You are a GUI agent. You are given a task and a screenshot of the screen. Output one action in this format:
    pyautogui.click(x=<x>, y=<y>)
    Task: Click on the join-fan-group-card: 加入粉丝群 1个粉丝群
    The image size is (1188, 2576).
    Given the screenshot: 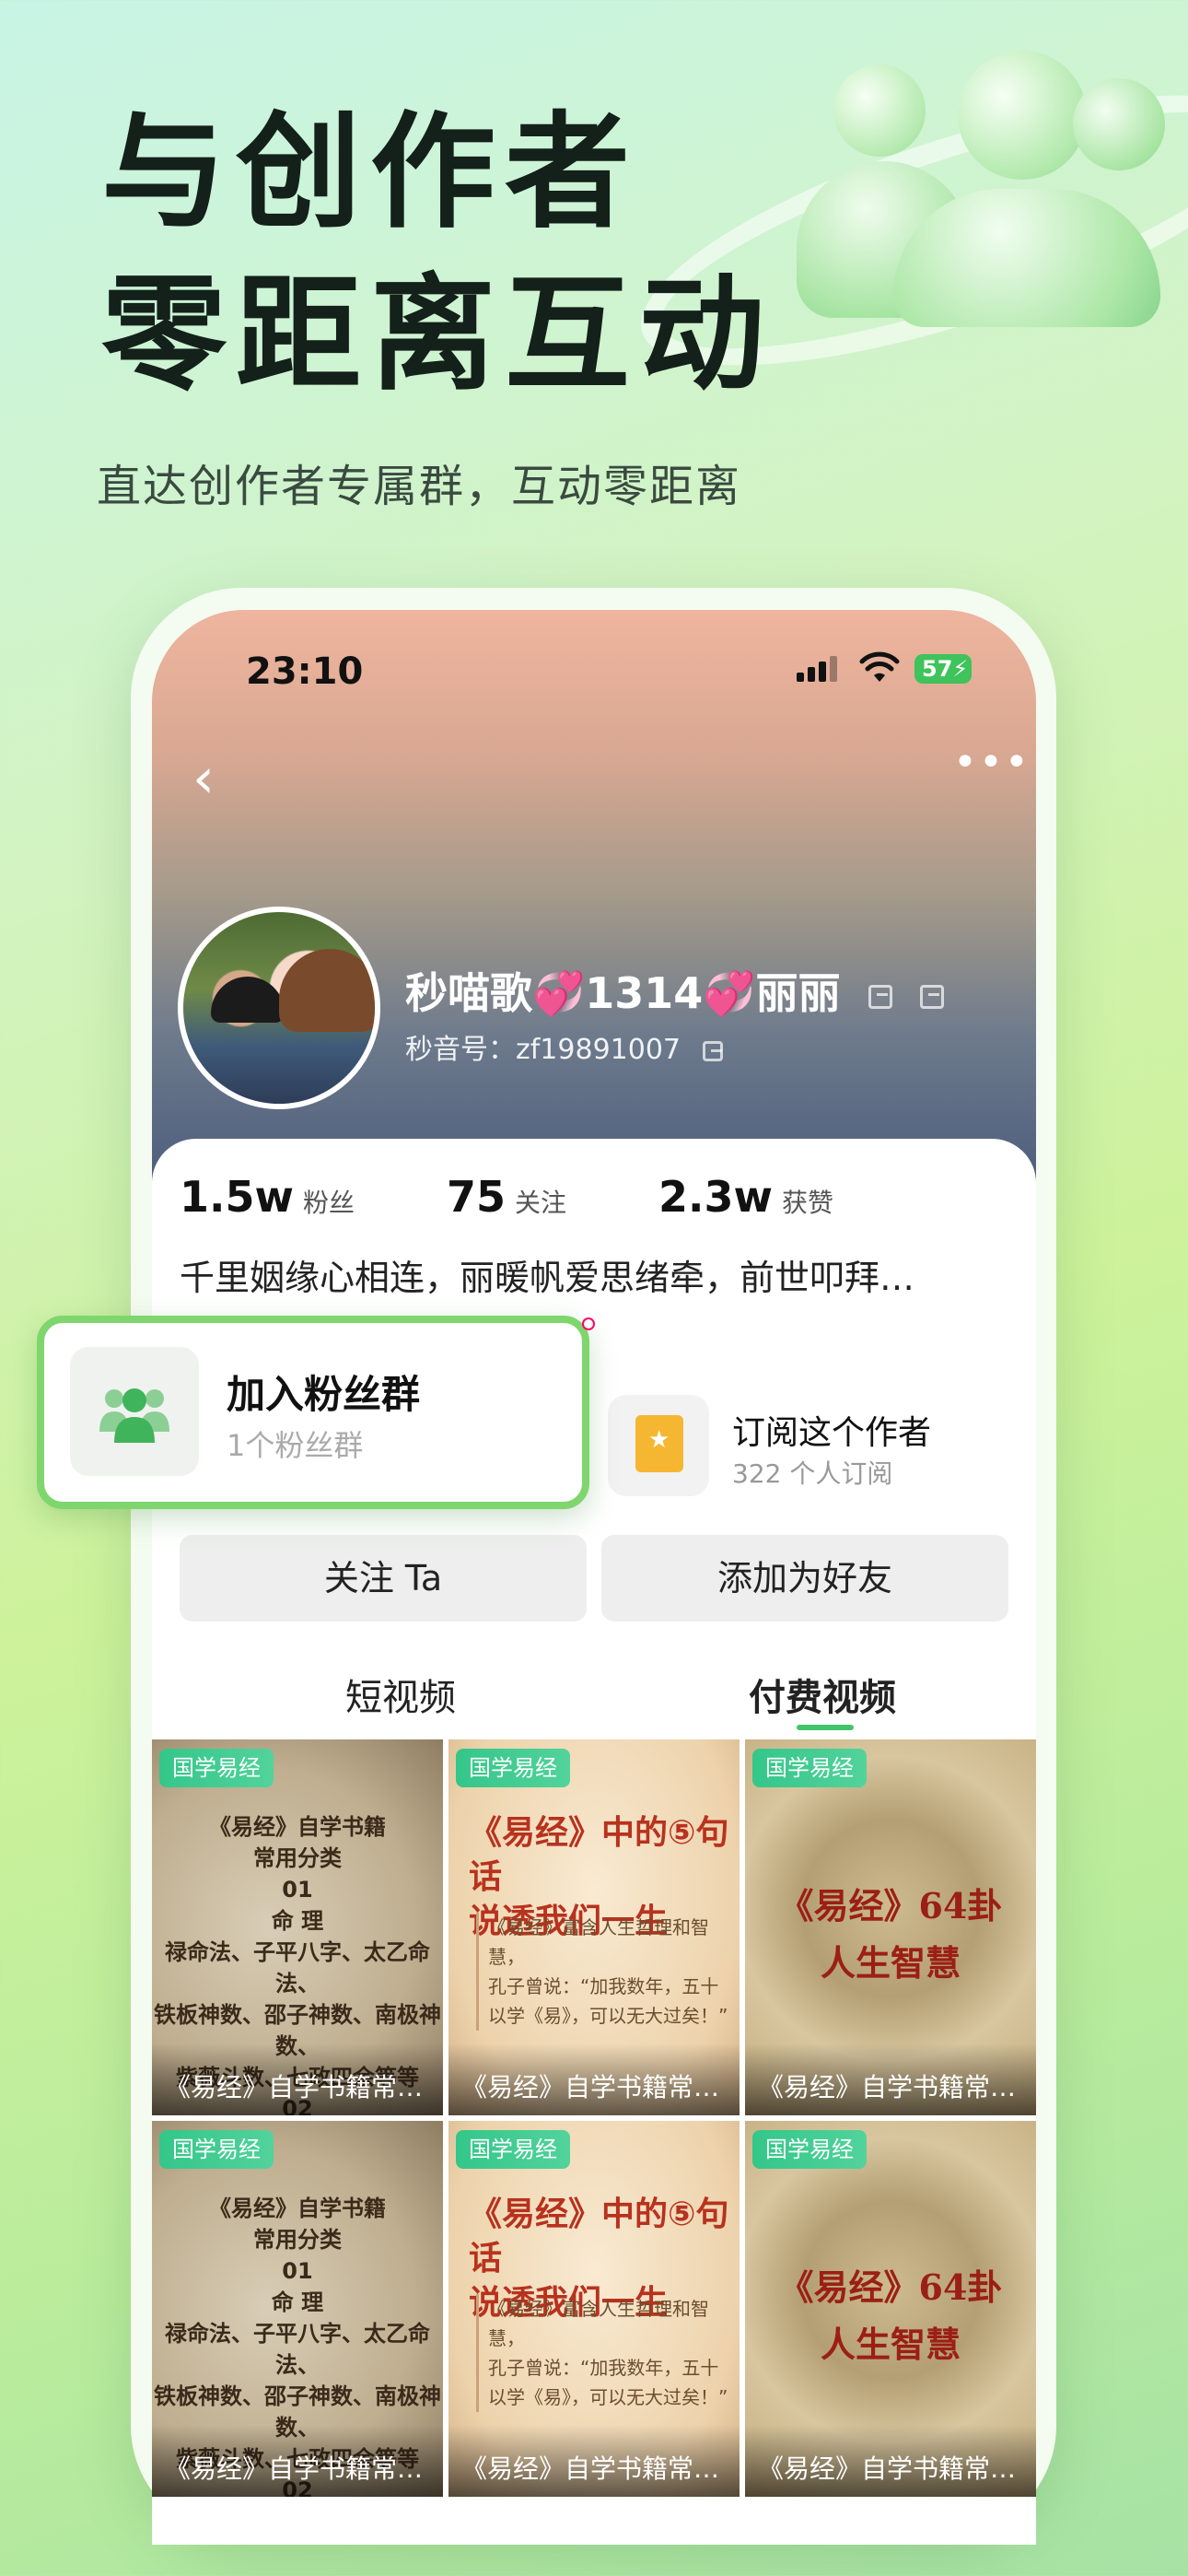 What is the action you would take?
    pyautogui.click(x=313, y=1412)
    